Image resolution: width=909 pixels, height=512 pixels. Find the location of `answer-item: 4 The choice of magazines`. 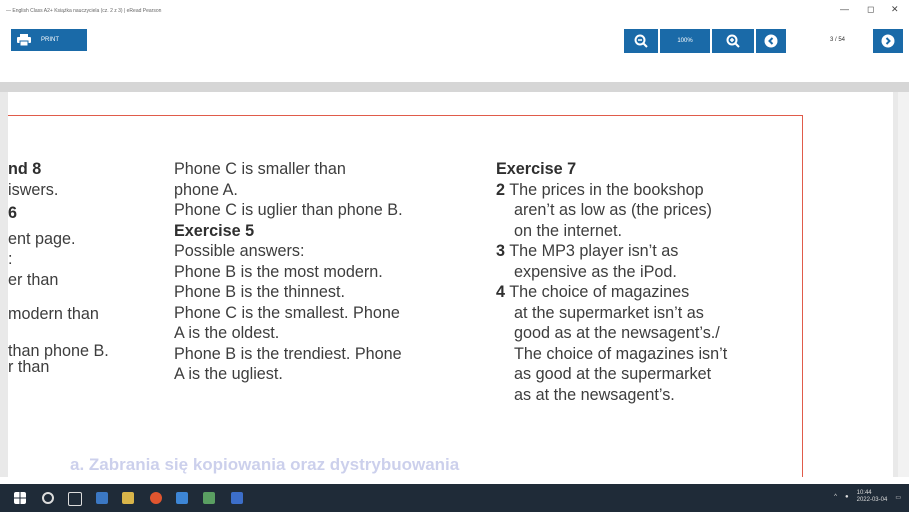

answer-item: 4 The choice of magazines is located at coordinates (611, 292).